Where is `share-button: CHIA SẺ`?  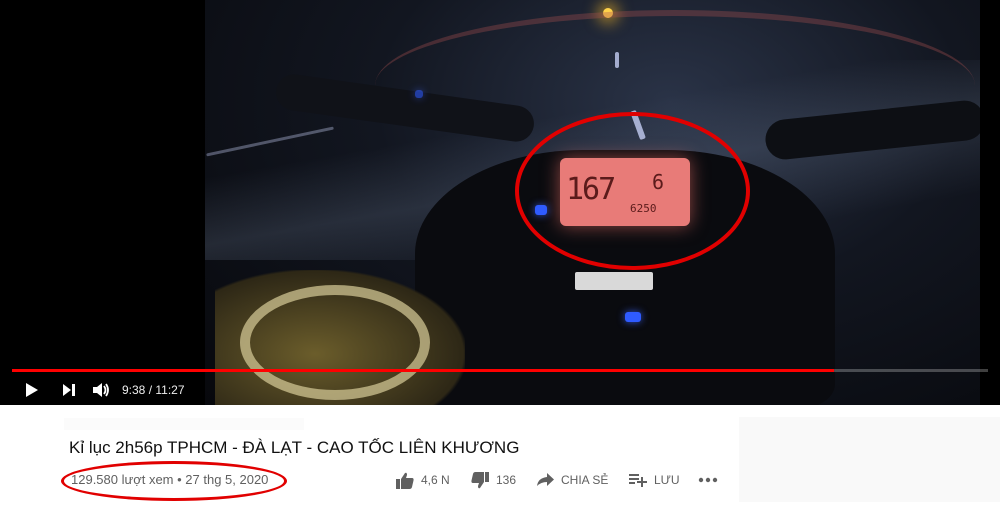 share-button: CHIA SẺ is located at coordinates (572, 480).